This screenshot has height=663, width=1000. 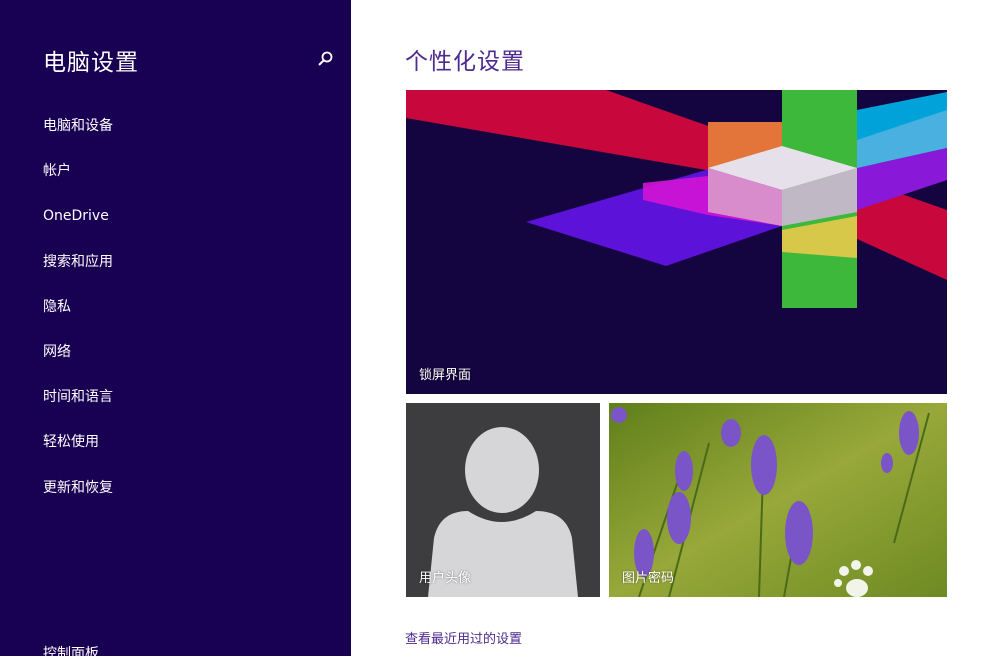 I want to click on search-icon, so click(x=325, y=59).